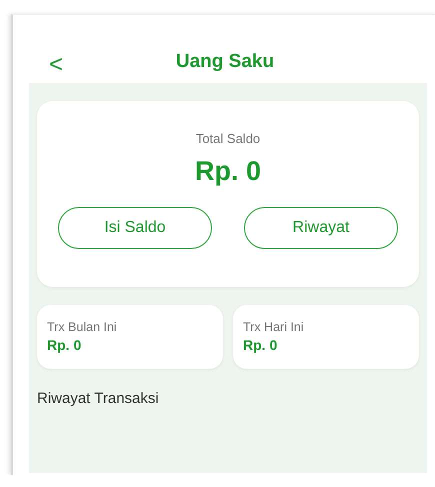 This screenshot has width=435, height=487. I want to click on top-up-button: Isi Saldo, so click(135, 228).